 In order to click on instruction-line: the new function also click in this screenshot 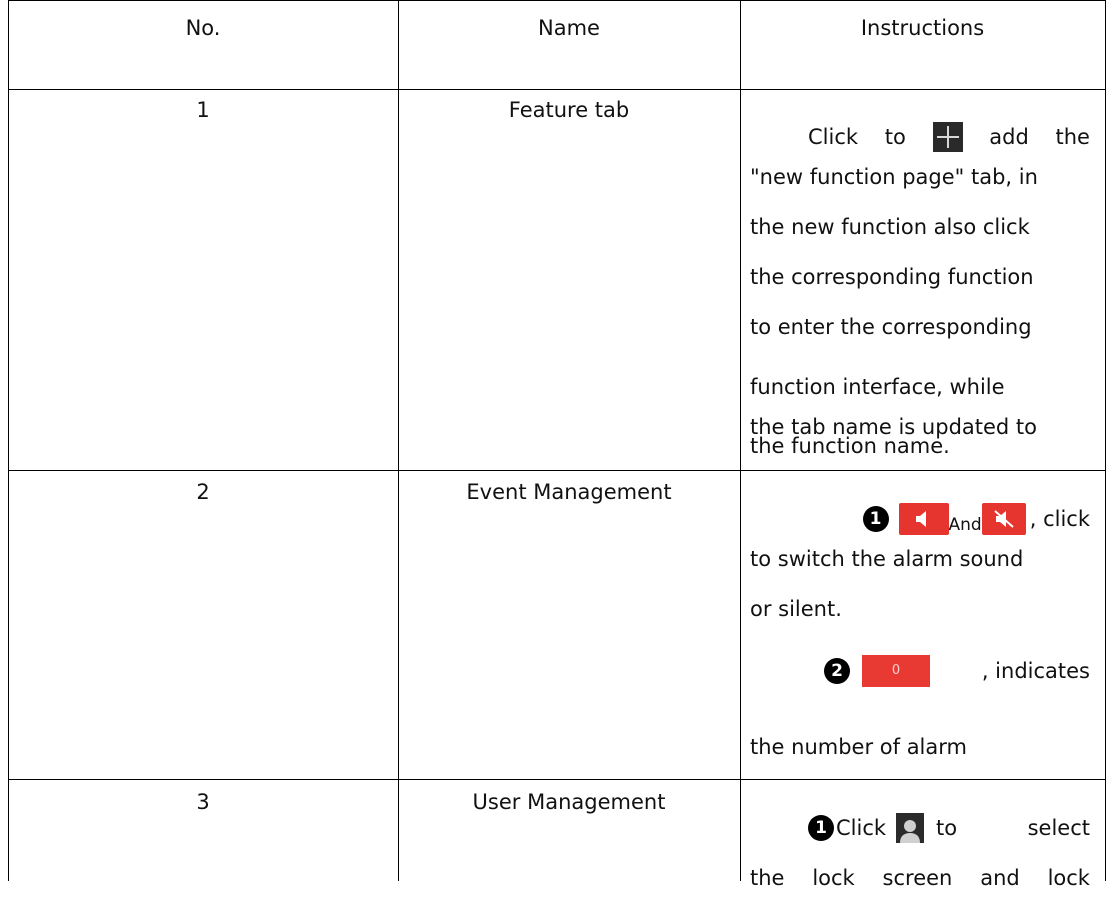, I will do `click(890, 227)`.